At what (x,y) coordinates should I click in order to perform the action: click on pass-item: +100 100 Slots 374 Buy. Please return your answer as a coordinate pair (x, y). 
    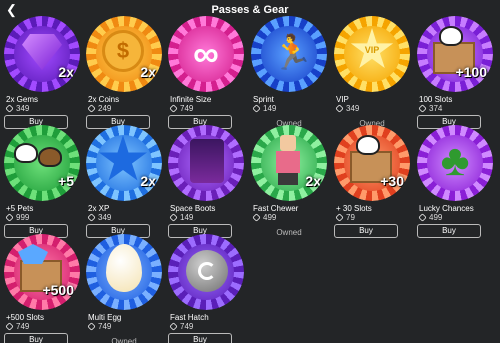
    Looking at the image, I should click on (457, 72).